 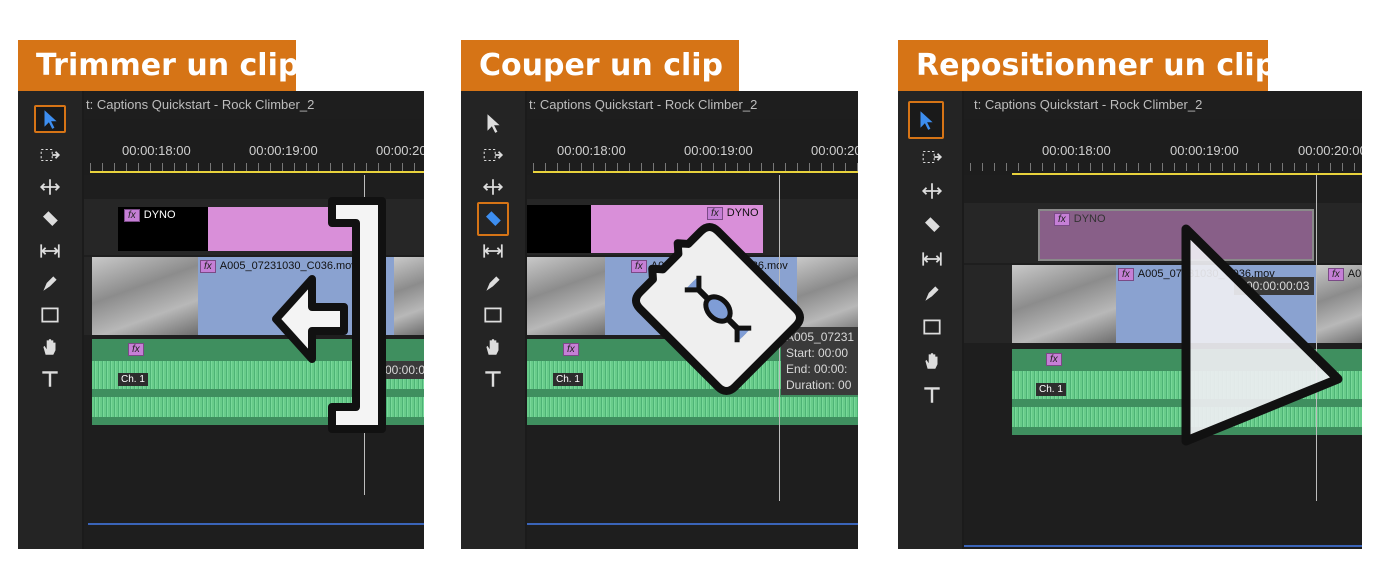 I want to click on ripple-edit-icon, so click(x=50, y=187).